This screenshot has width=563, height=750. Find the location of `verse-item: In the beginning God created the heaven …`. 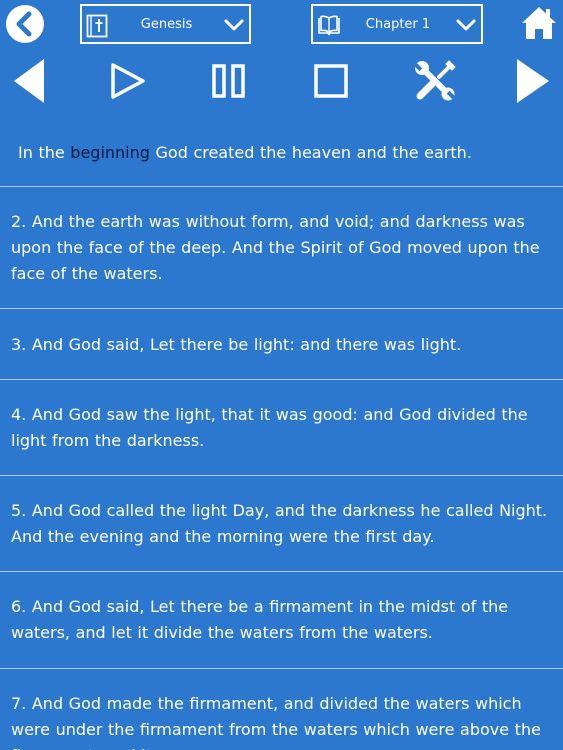

verse-item: In the beginning God created the heaven … is located at coordinates (281, 152).